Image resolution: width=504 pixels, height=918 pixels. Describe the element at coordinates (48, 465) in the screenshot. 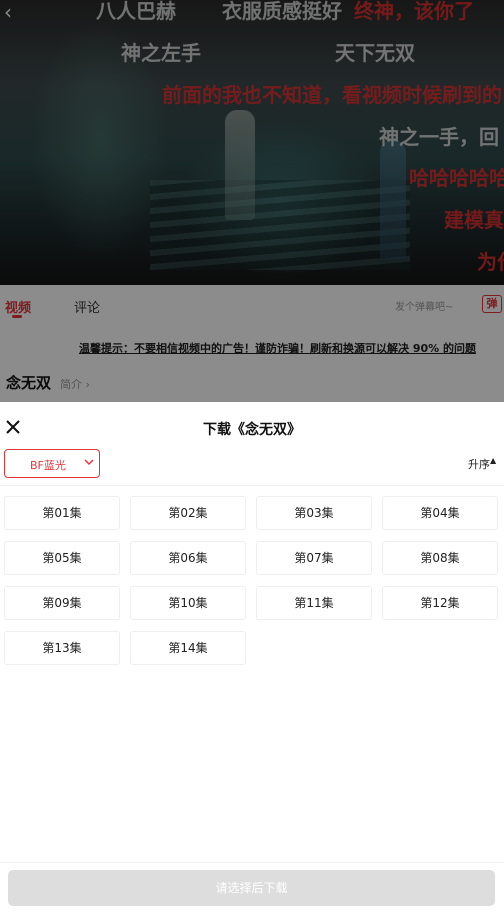

I see `quality-select-value: BF蓝光` at that location.